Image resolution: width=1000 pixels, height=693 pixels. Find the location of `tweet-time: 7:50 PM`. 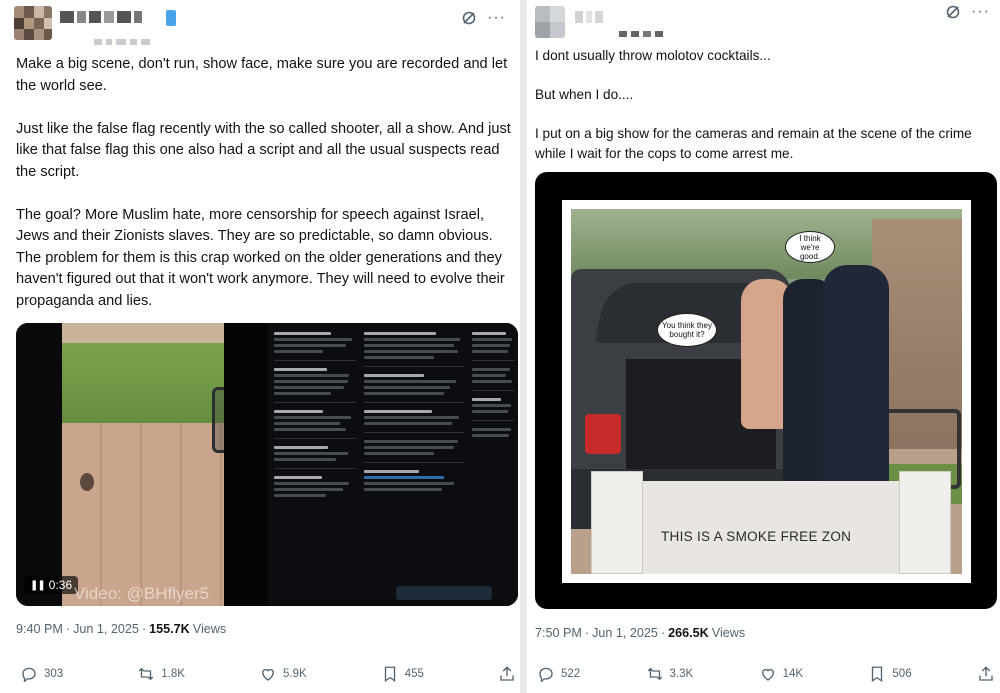

tweet-time: 7:50 PM is located at coordinates (558, 633).